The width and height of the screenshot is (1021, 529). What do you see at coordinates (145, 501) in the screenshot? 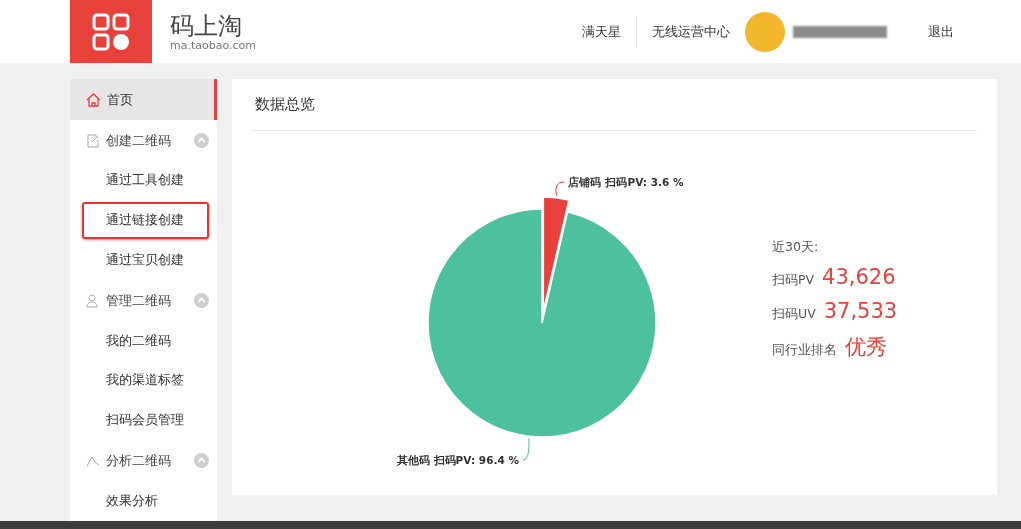
I see `submenu-item: 效果分析` at bounding box center [145, 501].